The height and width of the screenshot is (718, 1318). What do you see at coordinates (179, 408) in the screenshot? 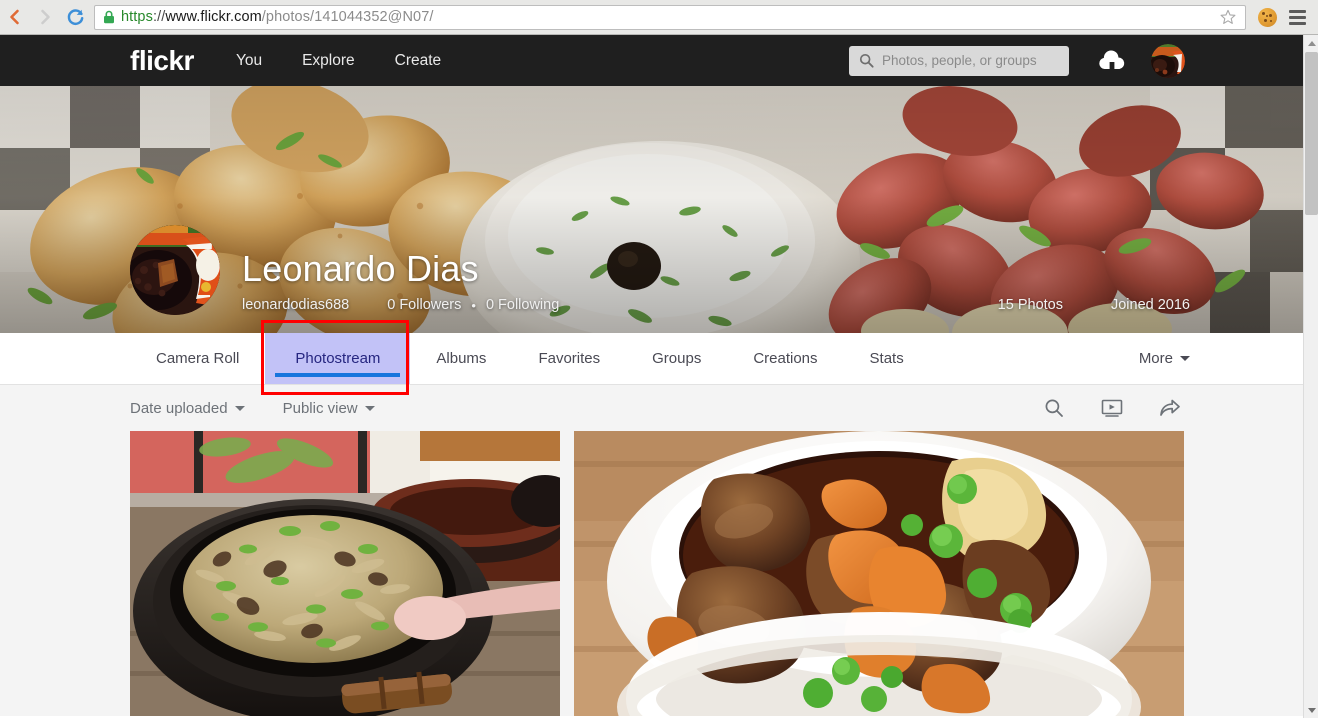
I see `sort-dropdown-label: Date uploaded` at bounding box center [179, 408].